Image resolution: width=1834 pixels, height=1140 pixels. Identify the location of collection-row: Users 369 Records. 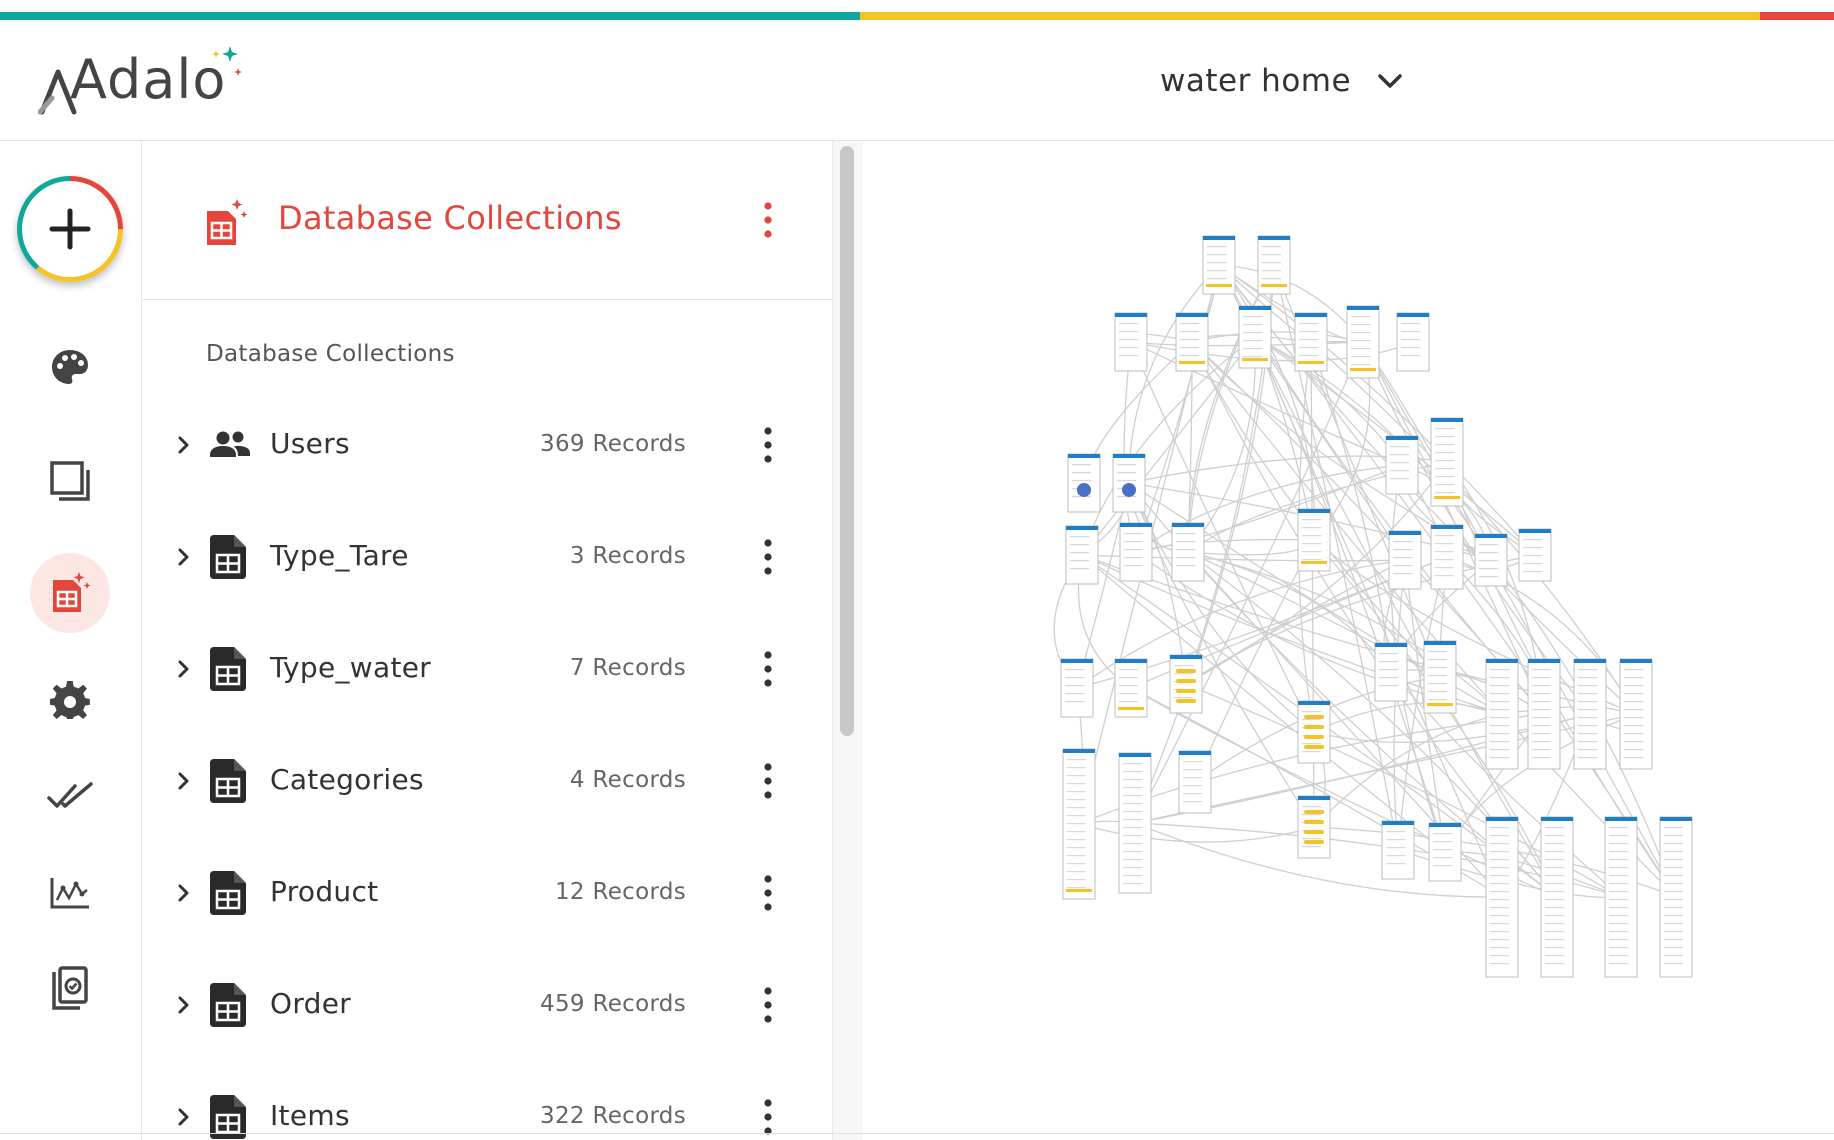
(487, 445).